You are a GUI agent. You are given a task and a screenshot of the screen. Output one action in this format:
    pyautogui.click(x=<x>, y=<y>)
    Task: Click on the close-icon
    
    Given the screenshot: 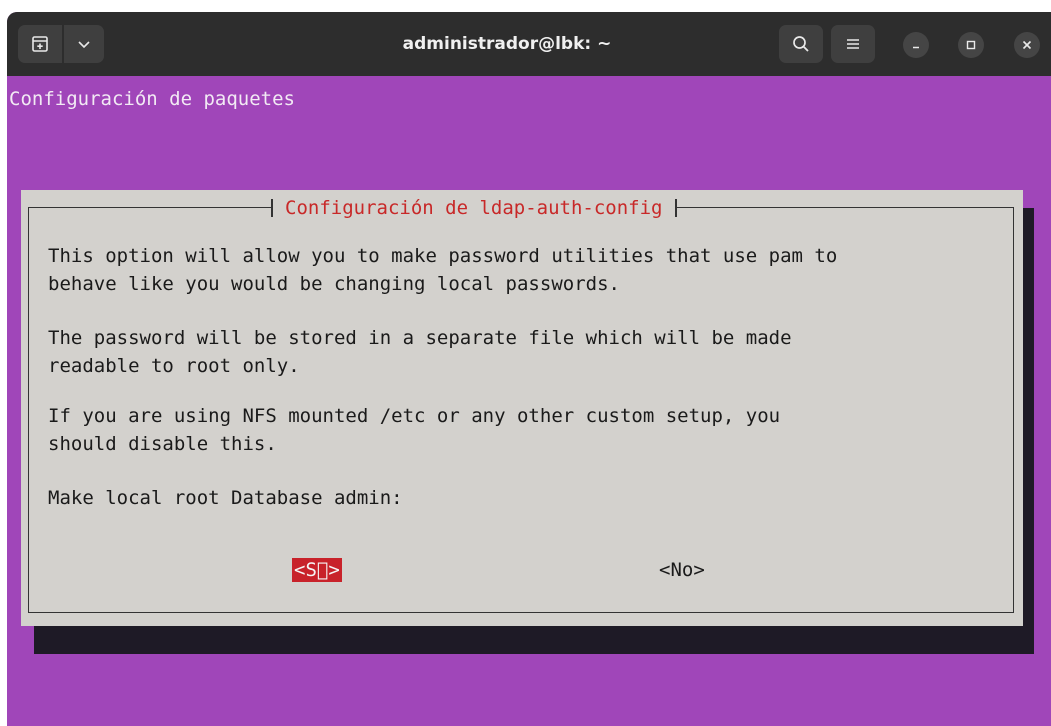 What is the action you would take?
    pyautogui.click(x=1027, y=45)
    